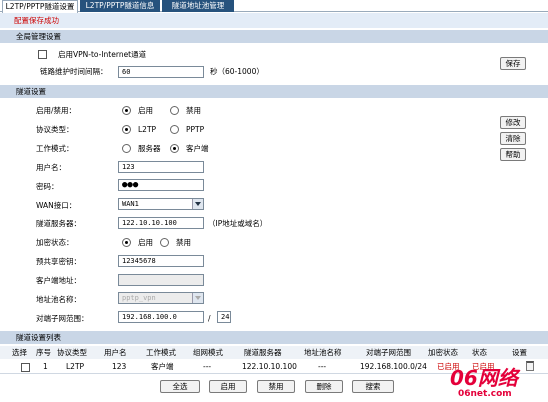 Image resolution: width=548 pixels, height=402 pixels. What do you see at coordinates (161, 317) in the screenshot?
I see `peer-ip-input: 192.168.100.0` at bounding box center [161, 317].